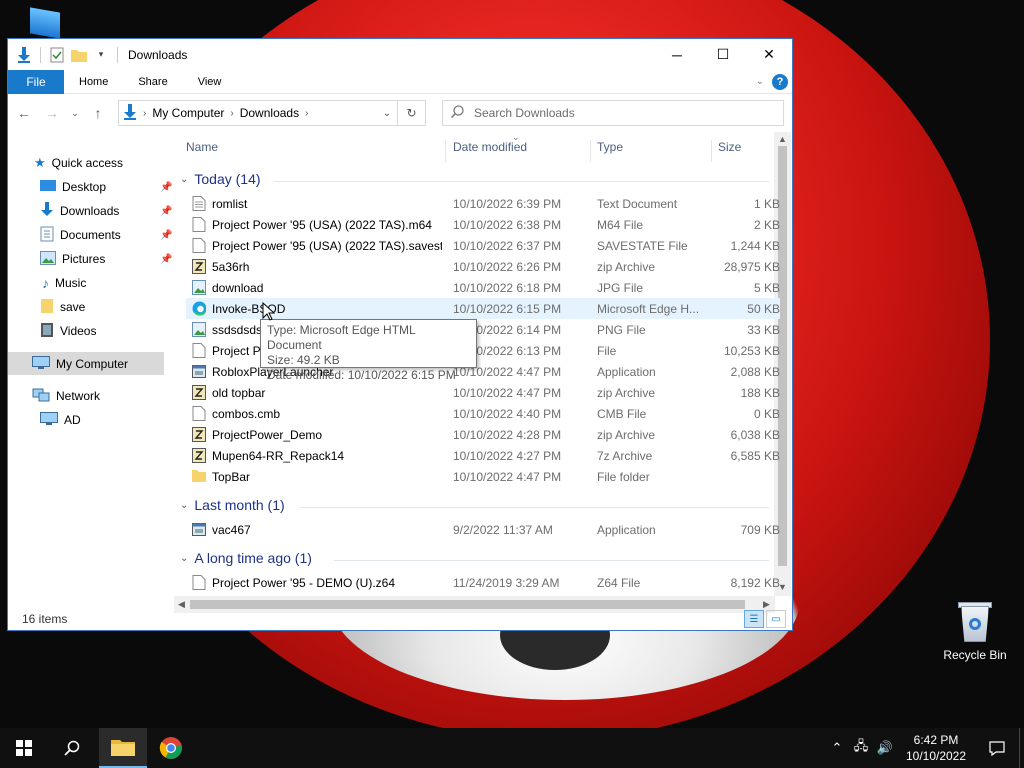  Describe the element at coordinates (47, 211) in the screenshot. I see `downloads-icon` at that location.